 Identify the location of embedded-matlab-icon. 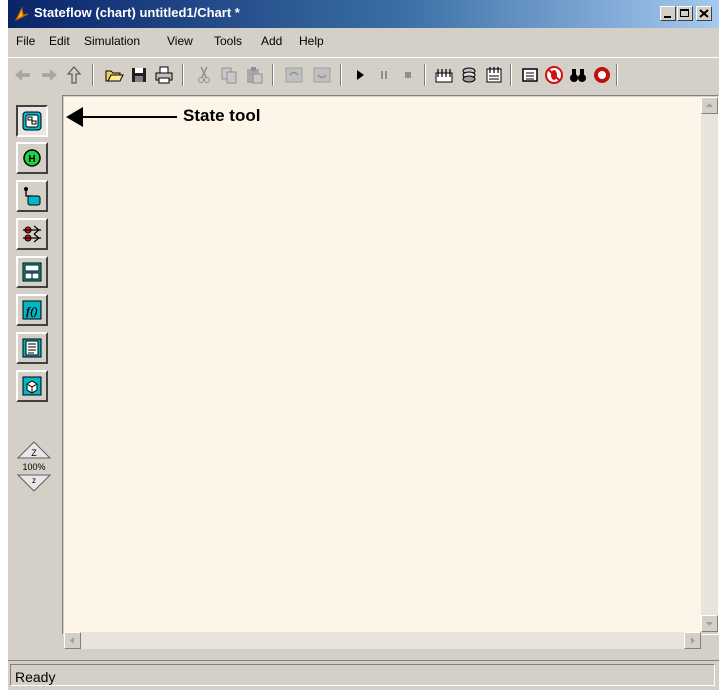
(32, 348).